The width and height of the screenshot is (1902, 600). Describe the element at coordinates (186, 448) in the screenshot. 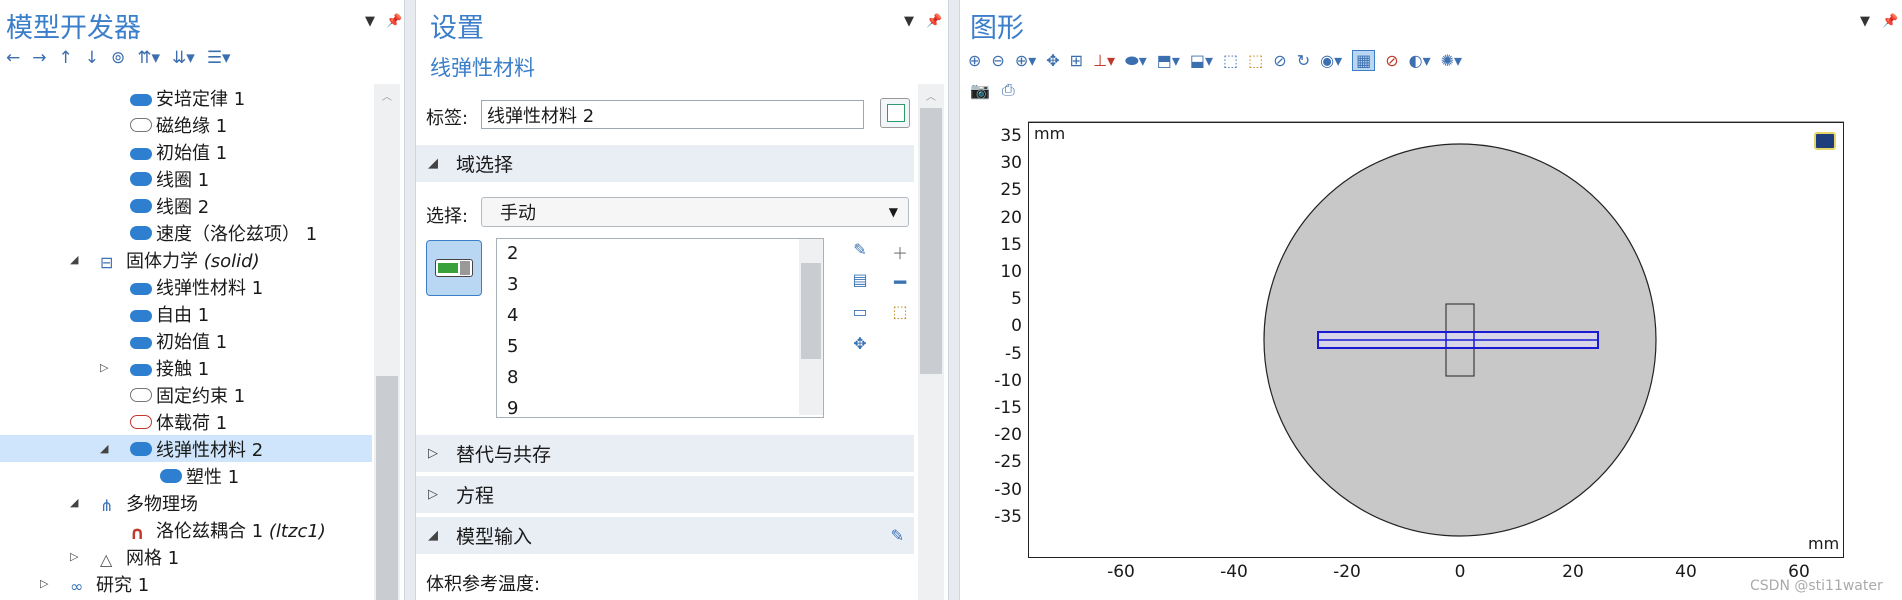

I see `tree-item: ◢ 线弹性材料 2` at that location.